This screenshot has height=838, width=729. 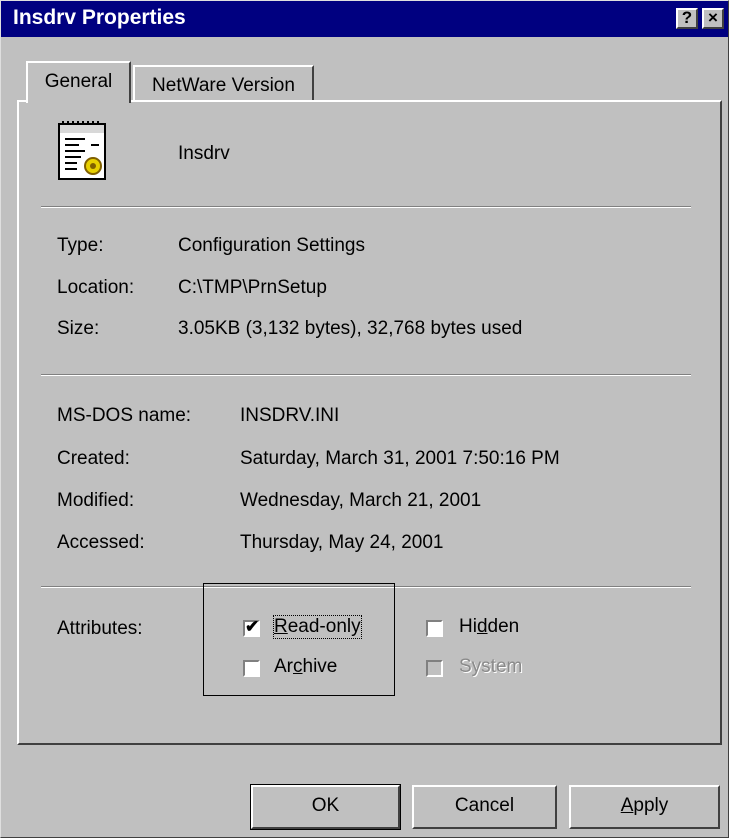 I want to click on ini-file-icon, so click(x=83, y=151).